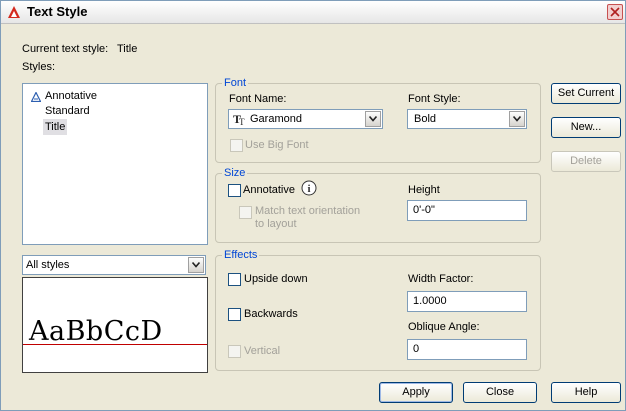 The height and width of the screenshot is (411, 626). I want to click on width-factor-input: 1.0000, so click(467, 301).